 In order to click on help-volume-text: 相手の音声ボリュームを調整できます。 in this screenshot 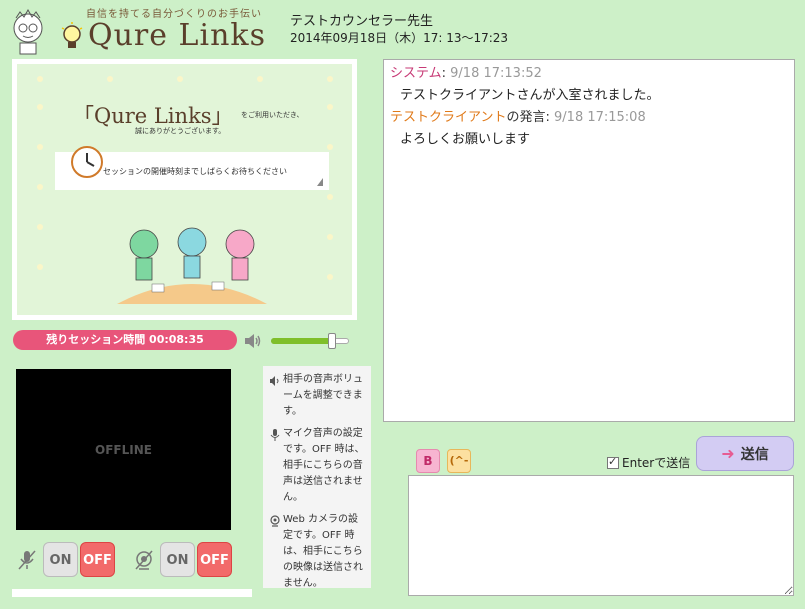, I will do `click(323, 395)`.